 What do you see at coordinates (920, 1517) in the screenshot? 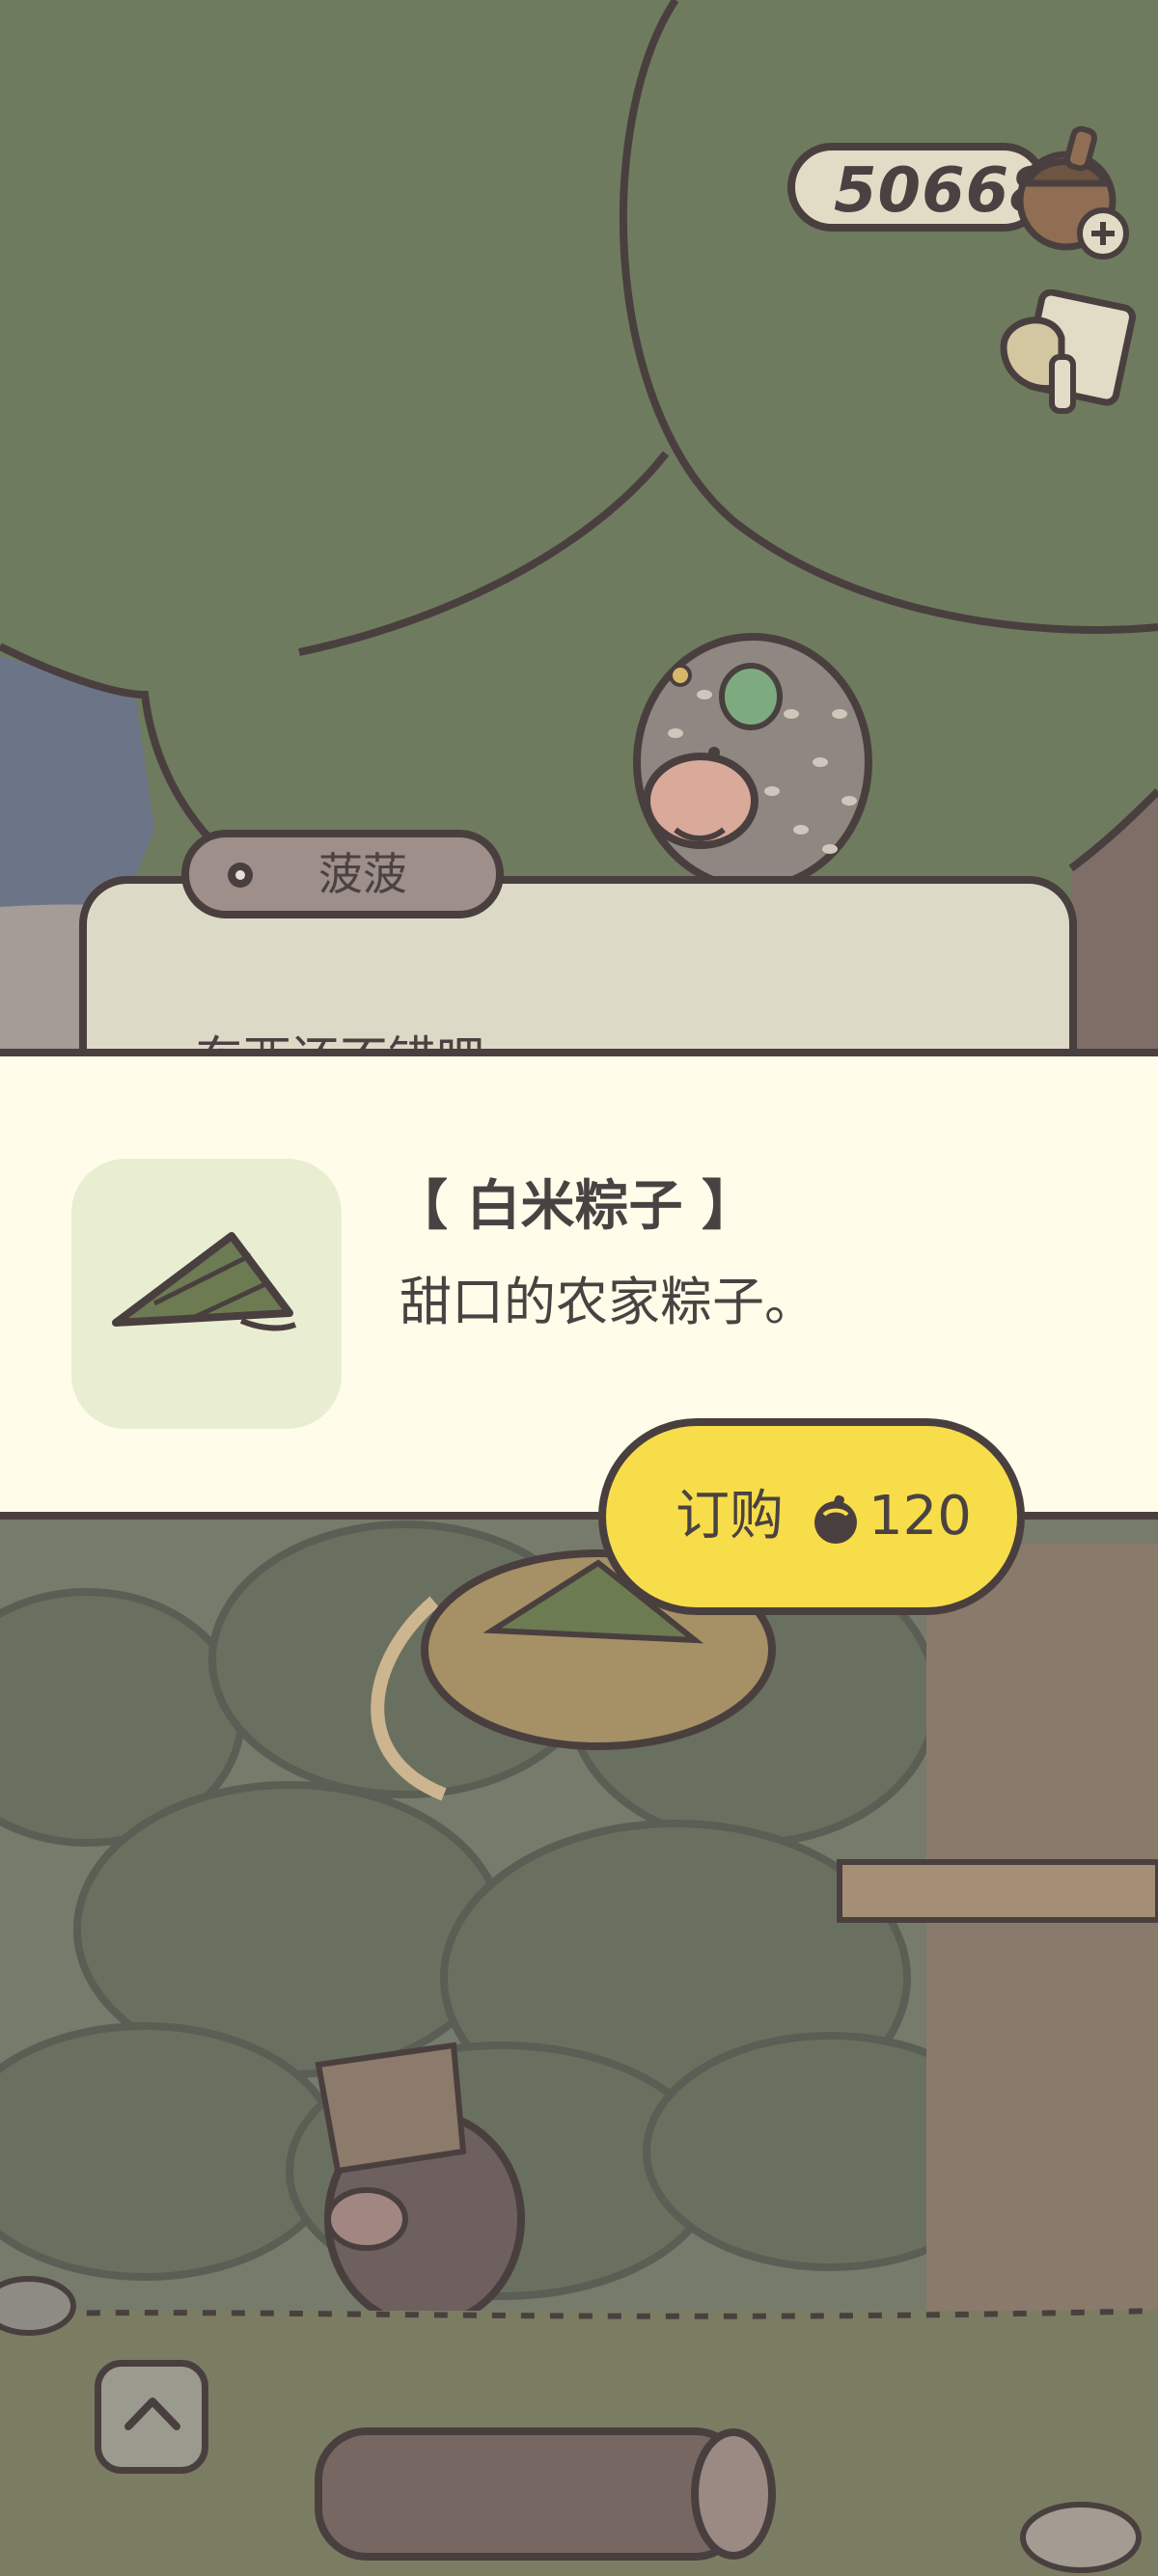
I see `order-price: 120` at bounding box center [920, 1517].